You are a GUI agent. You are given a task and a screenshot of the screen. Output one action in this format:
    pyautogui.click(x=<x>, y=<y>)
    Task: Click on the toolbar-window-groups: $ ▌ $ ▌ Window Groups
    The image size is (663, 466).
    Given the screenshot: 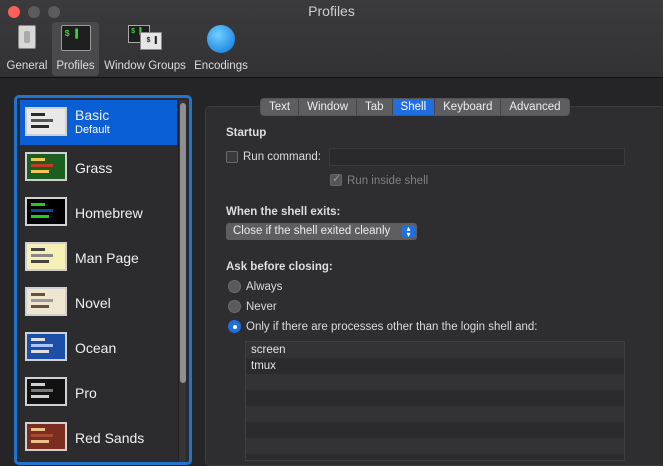 What is the action you would take?
    pyautogui.click(x=145, y=49)
    